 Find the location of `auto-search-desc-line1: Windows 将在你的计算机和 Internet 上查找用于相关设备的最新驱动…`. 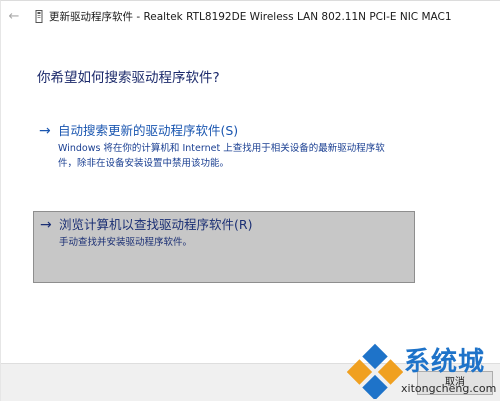

auto-search-desc-line1: Windows 将在你的计算机和 Internet 上查找用于相关设备的最新驱动… is located at coordinates (221, 148).